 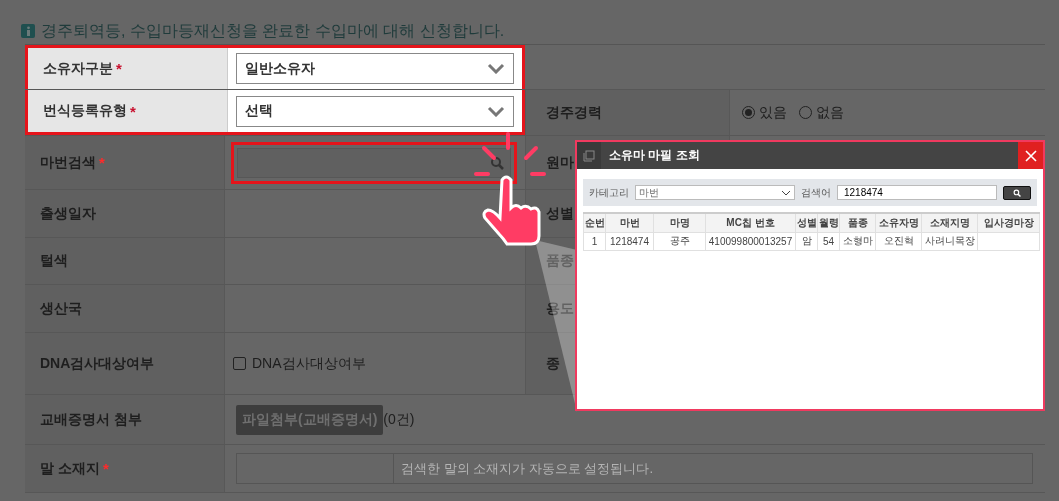 I want to click on checkbox-label: DNA검사대상여부, so click(x=309, y=363).